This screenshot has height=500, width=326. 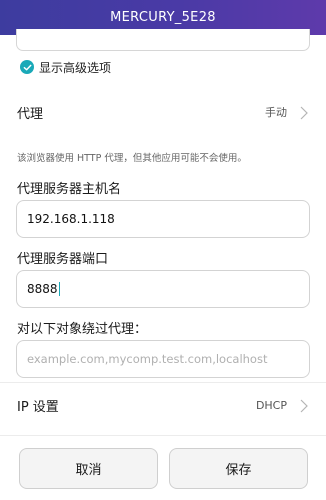 I want to click on save-button: 保存, so click(x=238, y=468).